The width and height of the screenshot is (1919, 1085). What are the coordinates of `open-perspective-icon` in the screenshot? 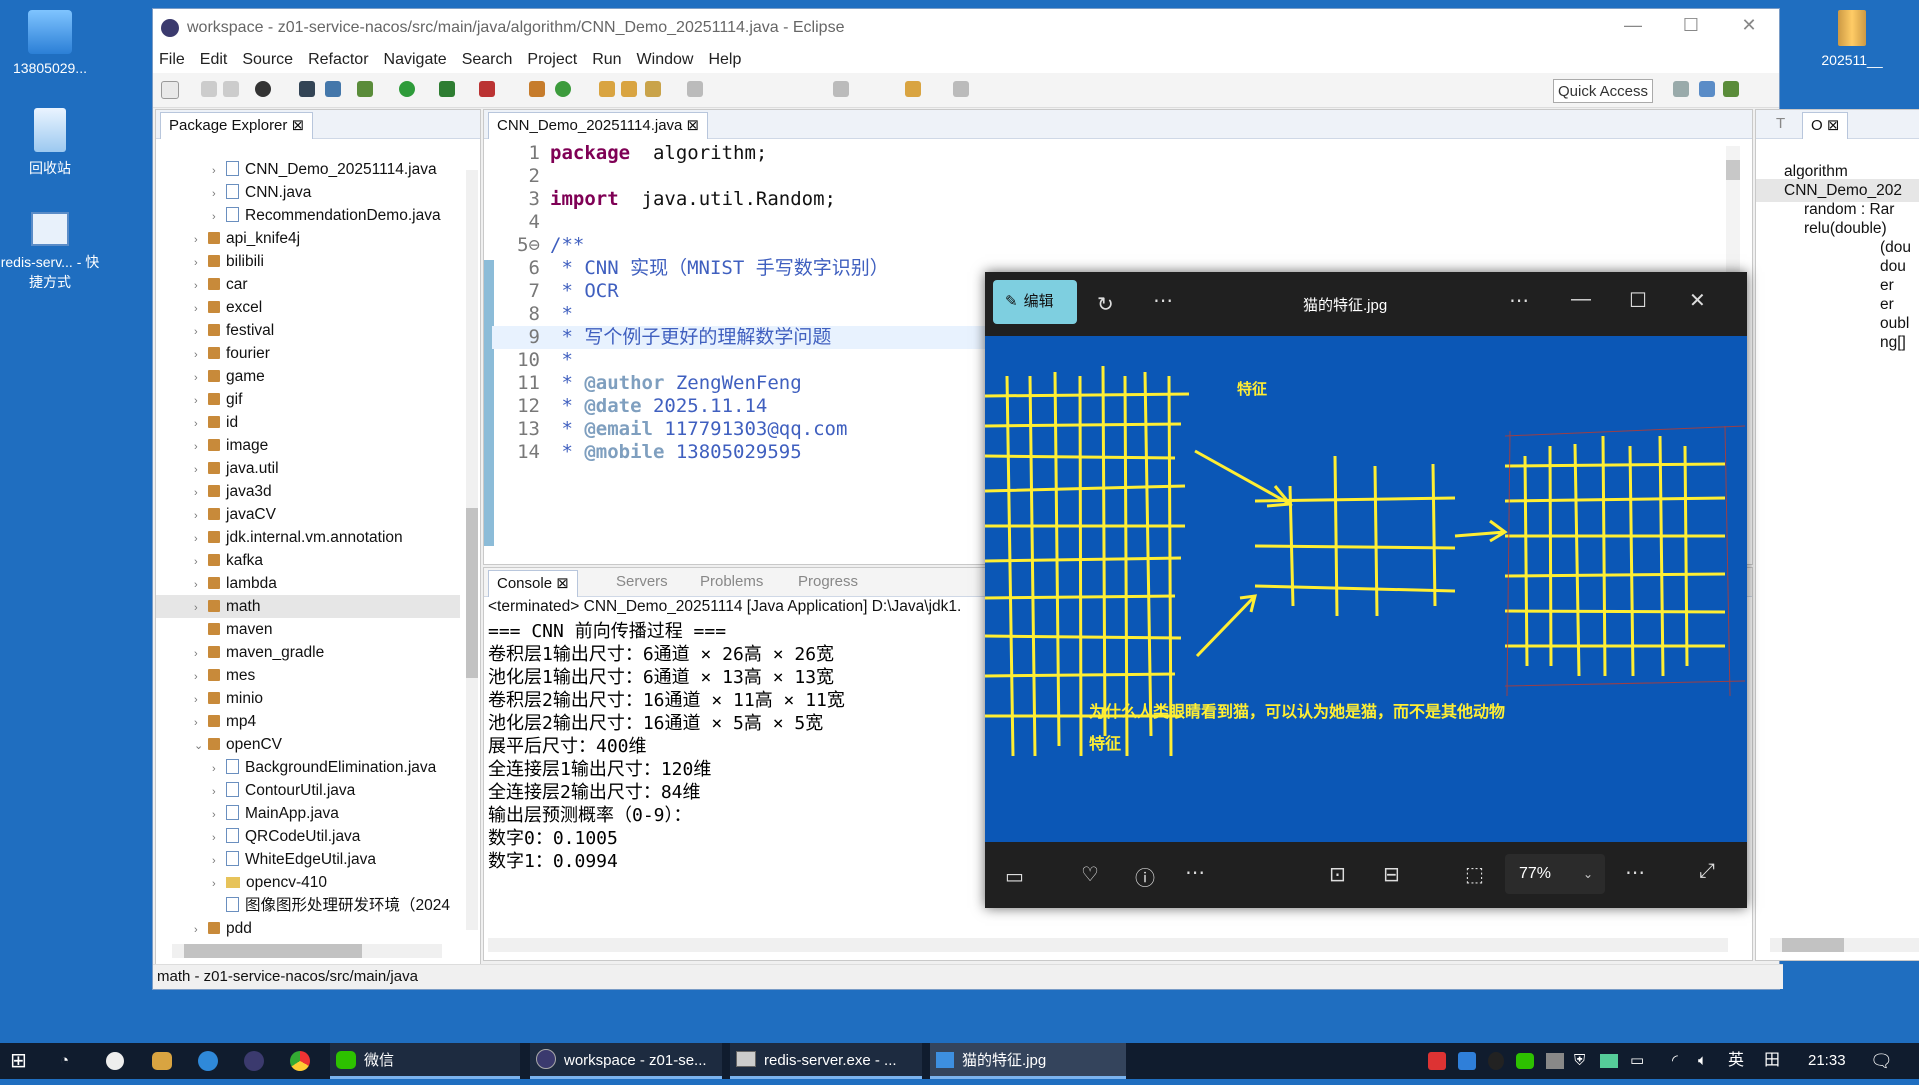 It's located at (1681, 89).